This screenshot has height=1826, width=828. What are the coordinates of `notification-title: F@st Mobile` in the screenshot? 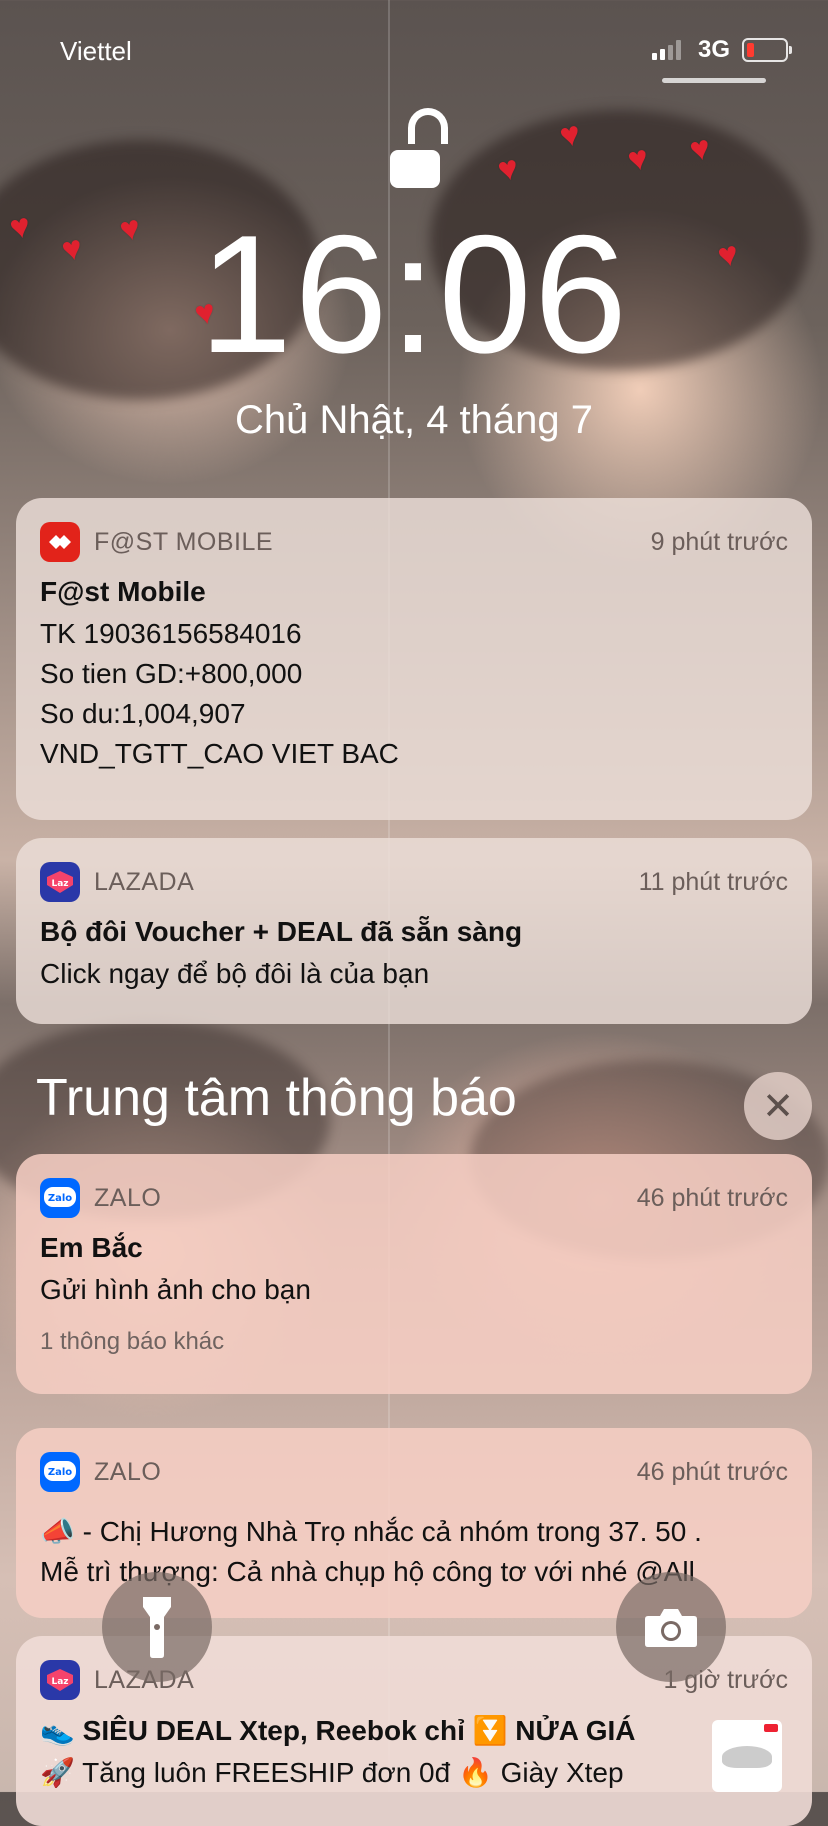 It's located at (123, 591).